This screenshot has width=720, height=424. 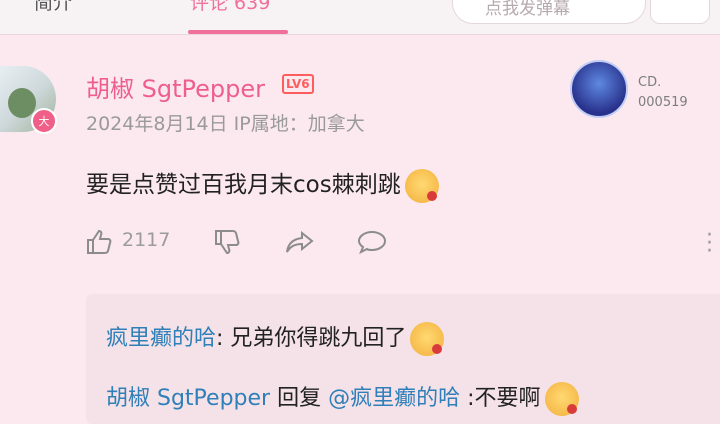 What do you see at coordinates (680, 12) in the screenshot?
I see `danmu-settings-button` at bounding box center [680, 12].